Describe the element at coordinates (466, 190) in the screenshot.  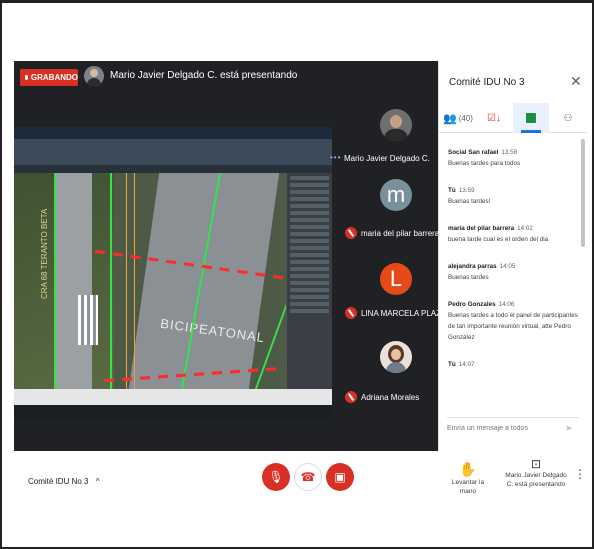
I see `message-time: 13:59` at that location.